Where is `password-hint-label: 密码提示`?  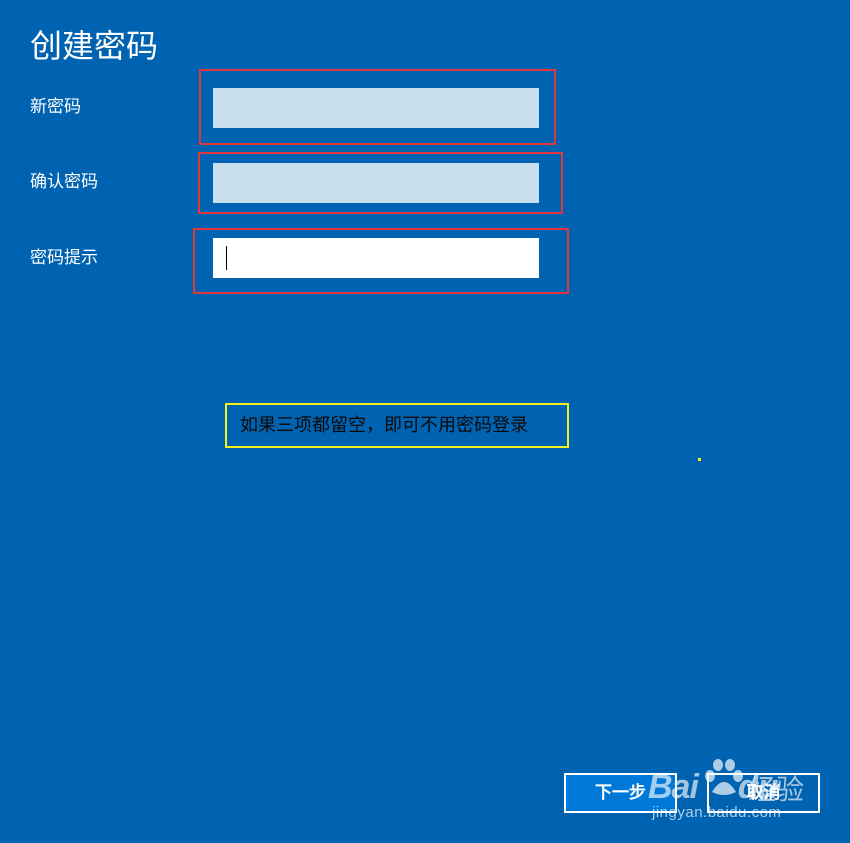 password-hint-label: 密码提示 is located at coordinates (64, 258).